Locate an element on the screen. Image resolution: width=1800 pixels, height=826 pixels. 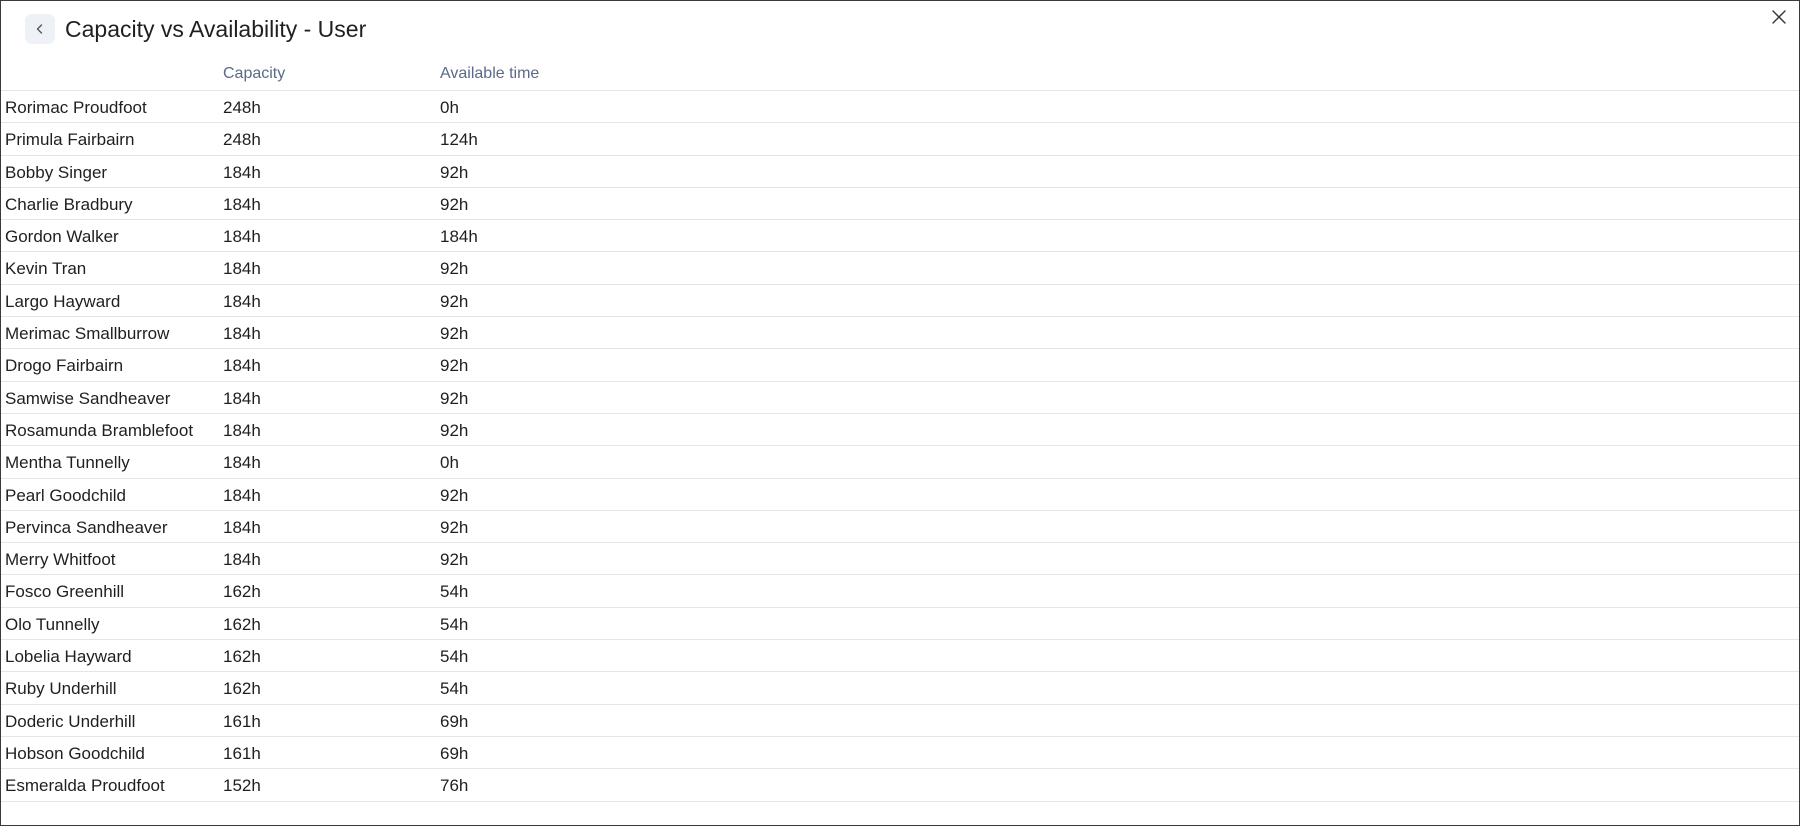
user-name-cell: Primula Fairbairn is located at coordinates (70, 140).